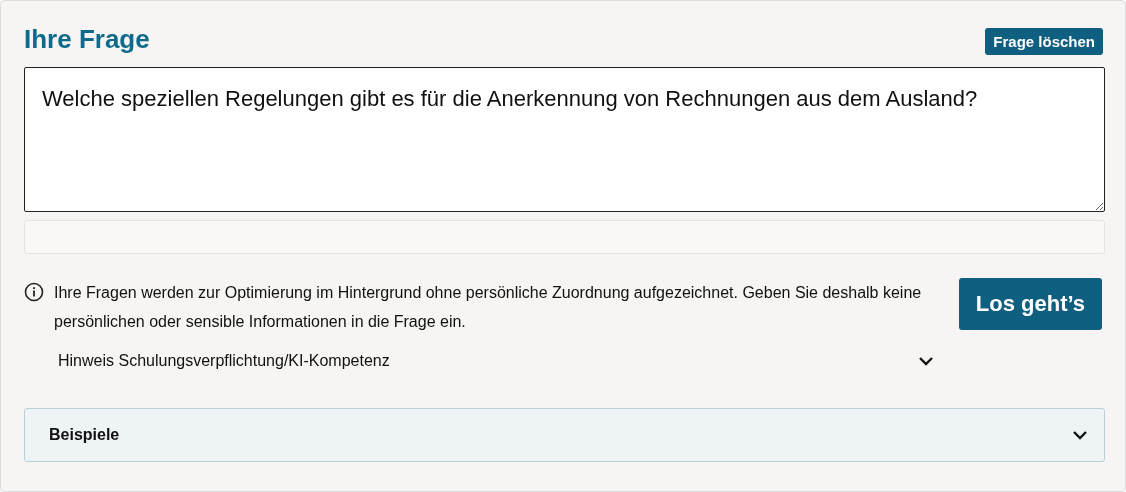  I want to click on section-title: Ihre Frage, so click(87, 39).